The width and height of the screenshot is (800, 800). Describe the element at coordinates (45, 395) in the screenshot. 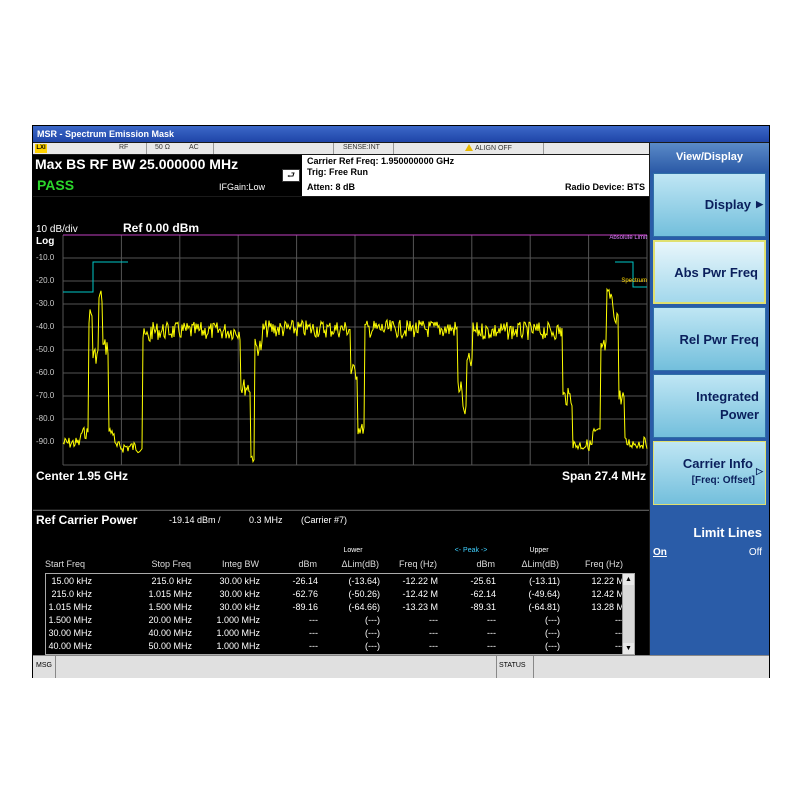

I see `y-tick: -70.0` at that location.